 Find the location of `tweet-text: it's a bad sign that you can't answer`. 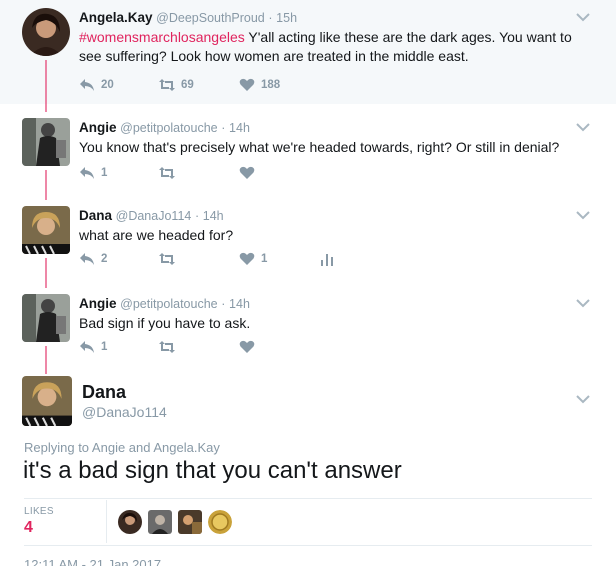

tweet-text: it's a bad sign that you can't answer is located at coordinates (212, 470).